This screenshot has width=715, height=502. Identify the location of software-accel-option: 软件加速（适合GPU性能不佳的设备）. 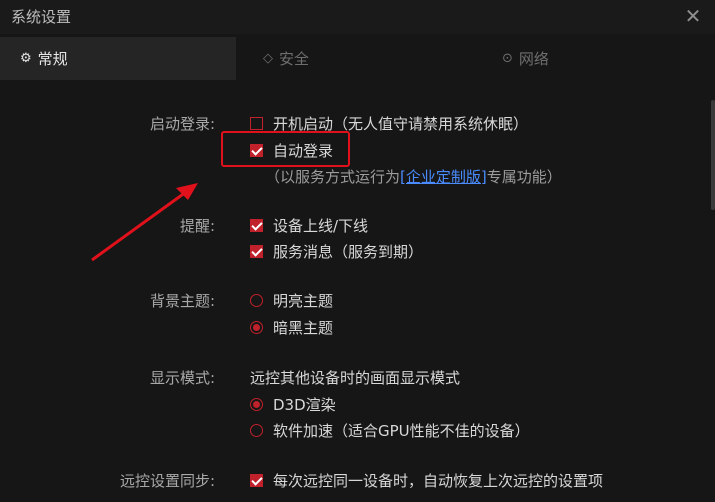
(390, 430).